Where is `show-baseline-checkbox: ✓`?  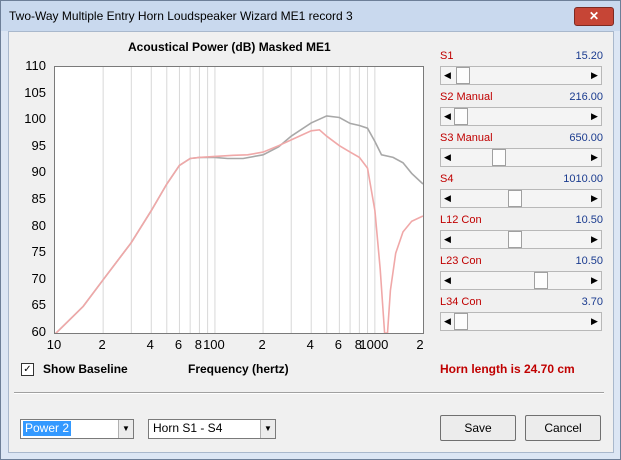
show-baseline-checkbox: ✓ is located at coordinates (27, 369).